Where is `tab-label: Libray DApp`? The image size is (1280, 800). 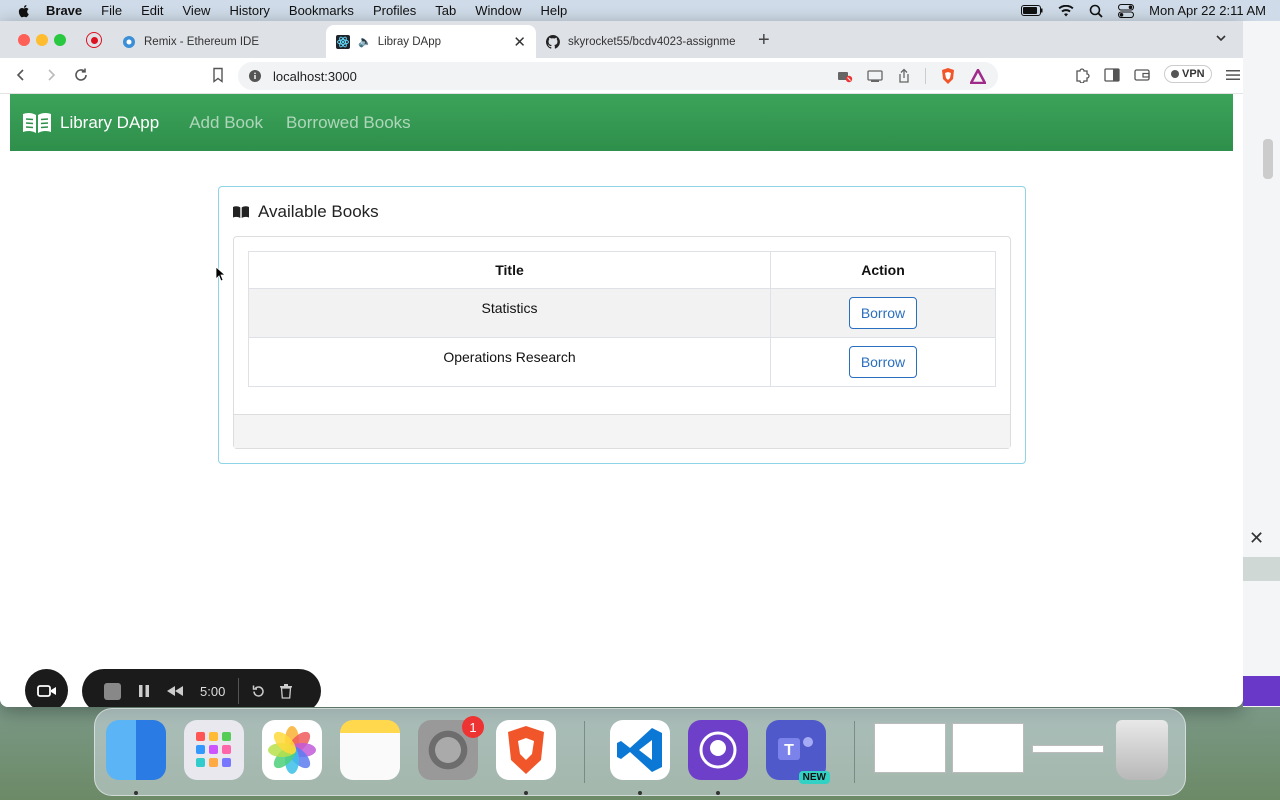
tab-label: Libray DApp is located at coordinates (409, 41).